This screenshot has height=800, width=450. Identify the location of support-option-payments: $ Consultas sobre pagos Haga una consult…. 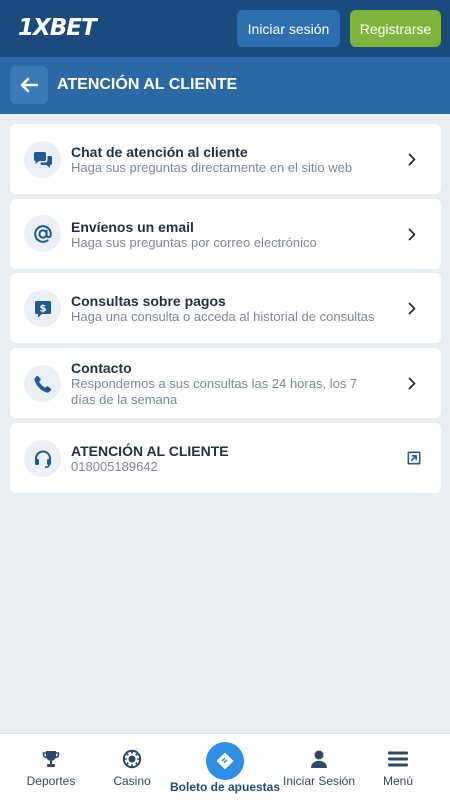
(225, 308).